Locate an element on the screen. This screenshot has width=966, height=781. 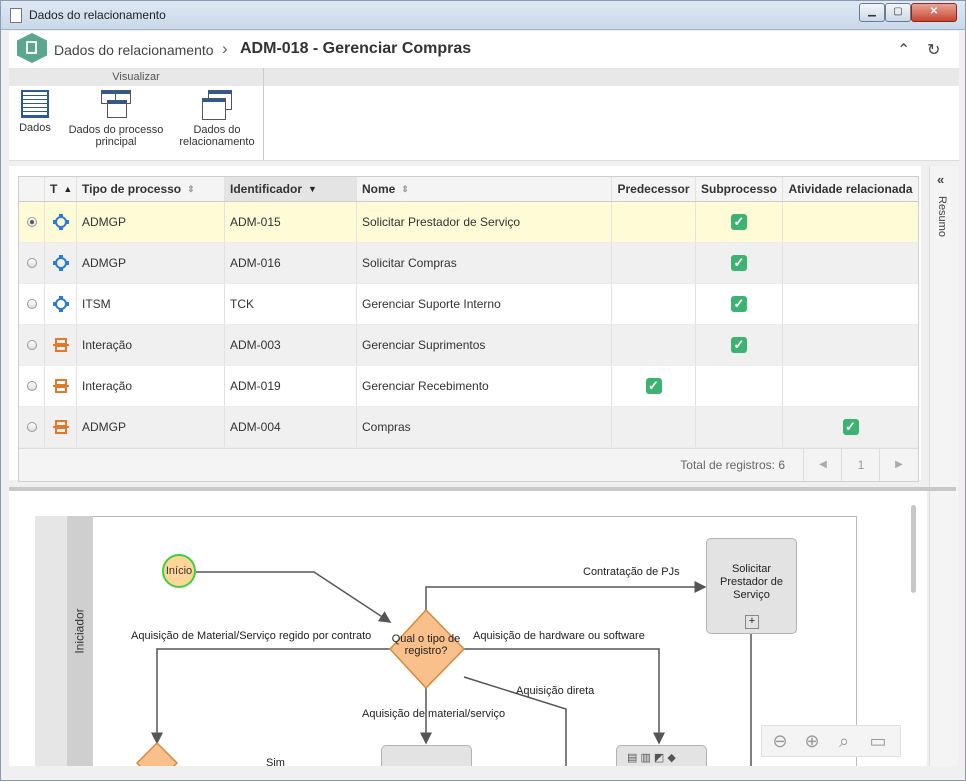
header-related-activity: Atividade relacionada is located at coordinates (850, 189).